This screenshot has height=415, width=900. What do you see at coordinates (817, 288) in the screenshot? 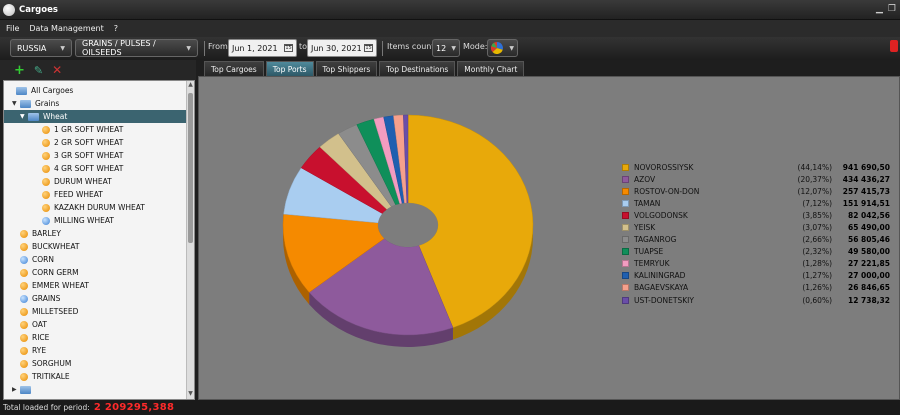
I see `legend-percent: (1,26%)` at bounding box center [817, 288].